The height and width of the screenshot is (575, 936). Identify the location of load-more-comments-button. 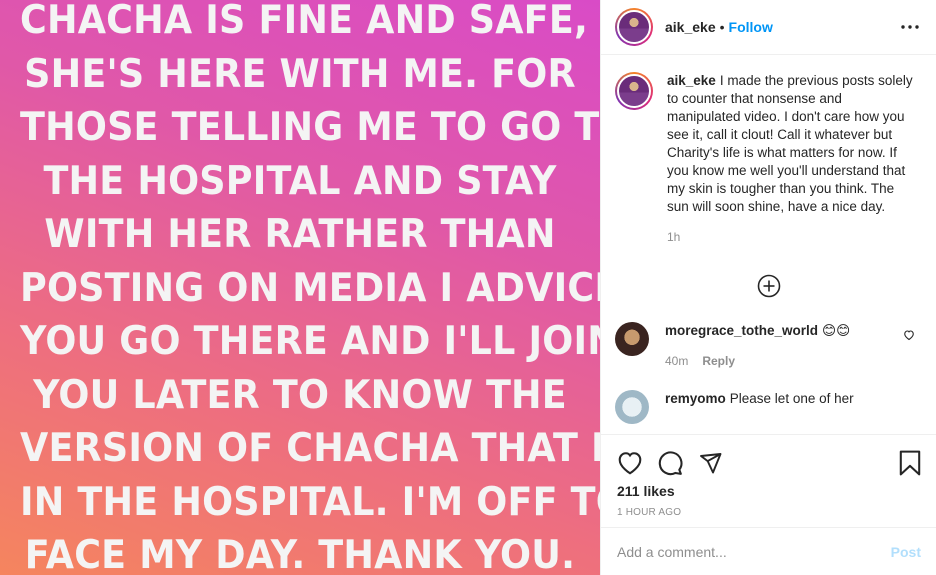
(768, 287).